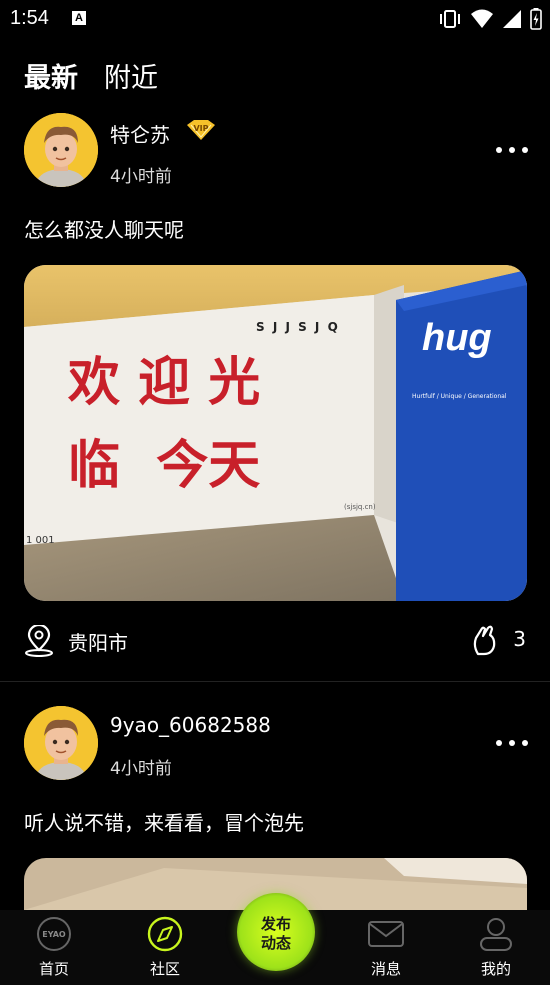 The width and height of the screenshot is (550, 985). Describe the element at coordinates (39, 641) in the screenshot. I see `location-pin-icon` at that location.